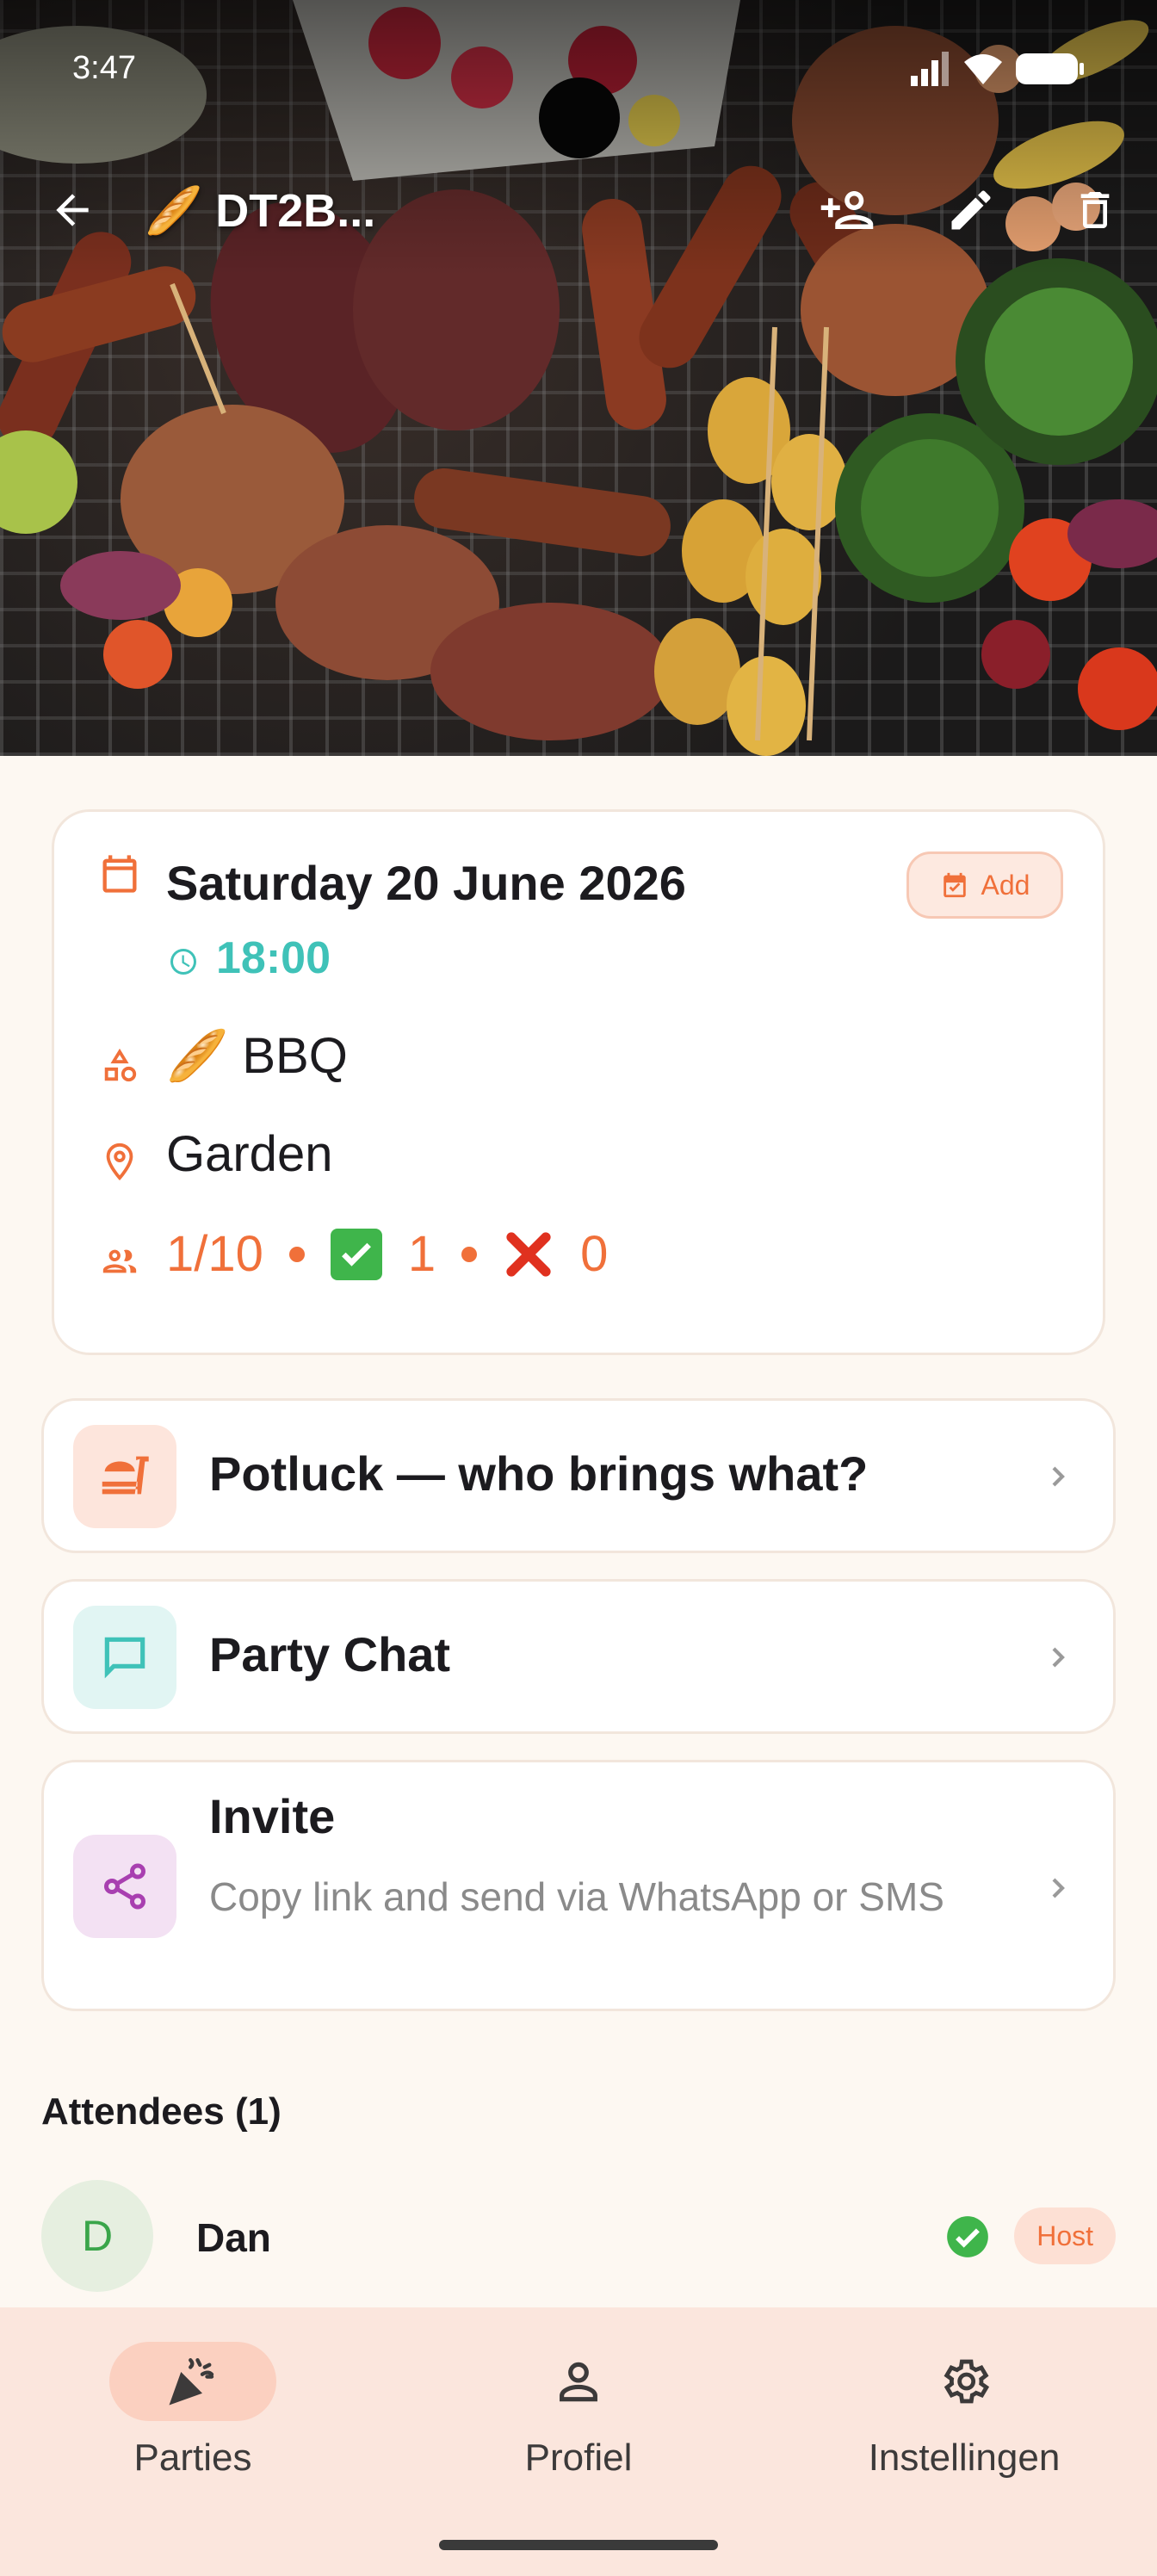 The height and width of the screenshot is (2576, 1157). I want to click on event-location: Garden, so click(249, 1154).